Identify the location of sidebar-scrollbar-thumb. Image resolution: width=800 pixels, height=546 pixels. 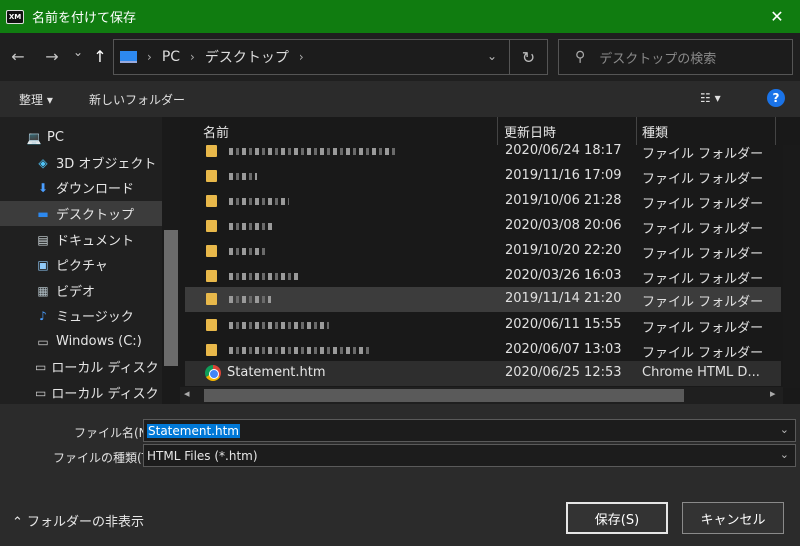
(171, 298).